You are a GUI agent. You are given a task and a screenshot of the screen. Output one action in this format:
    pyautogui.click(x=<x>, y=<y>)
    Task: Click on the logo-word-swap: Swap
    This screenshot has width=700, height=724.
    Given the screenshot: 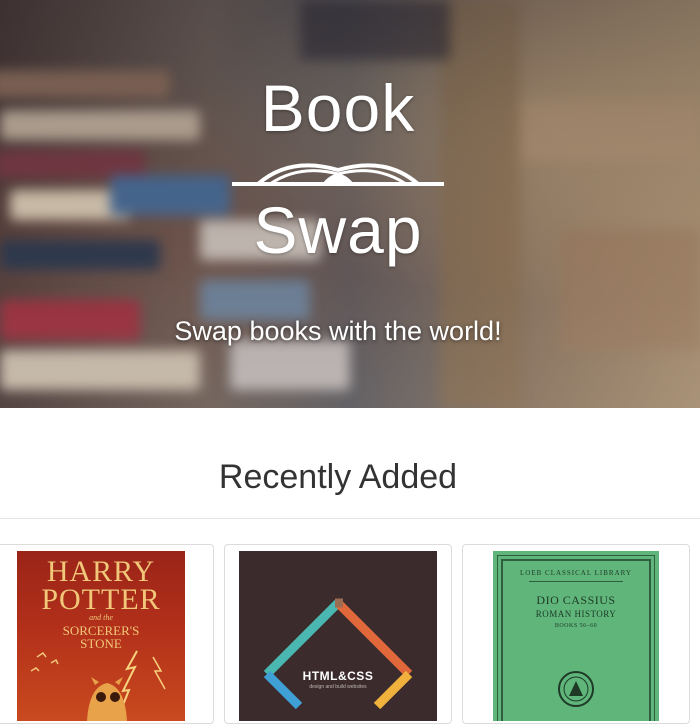 What is the action you would take?
    pyautogui.click(x=338, y=230)
    